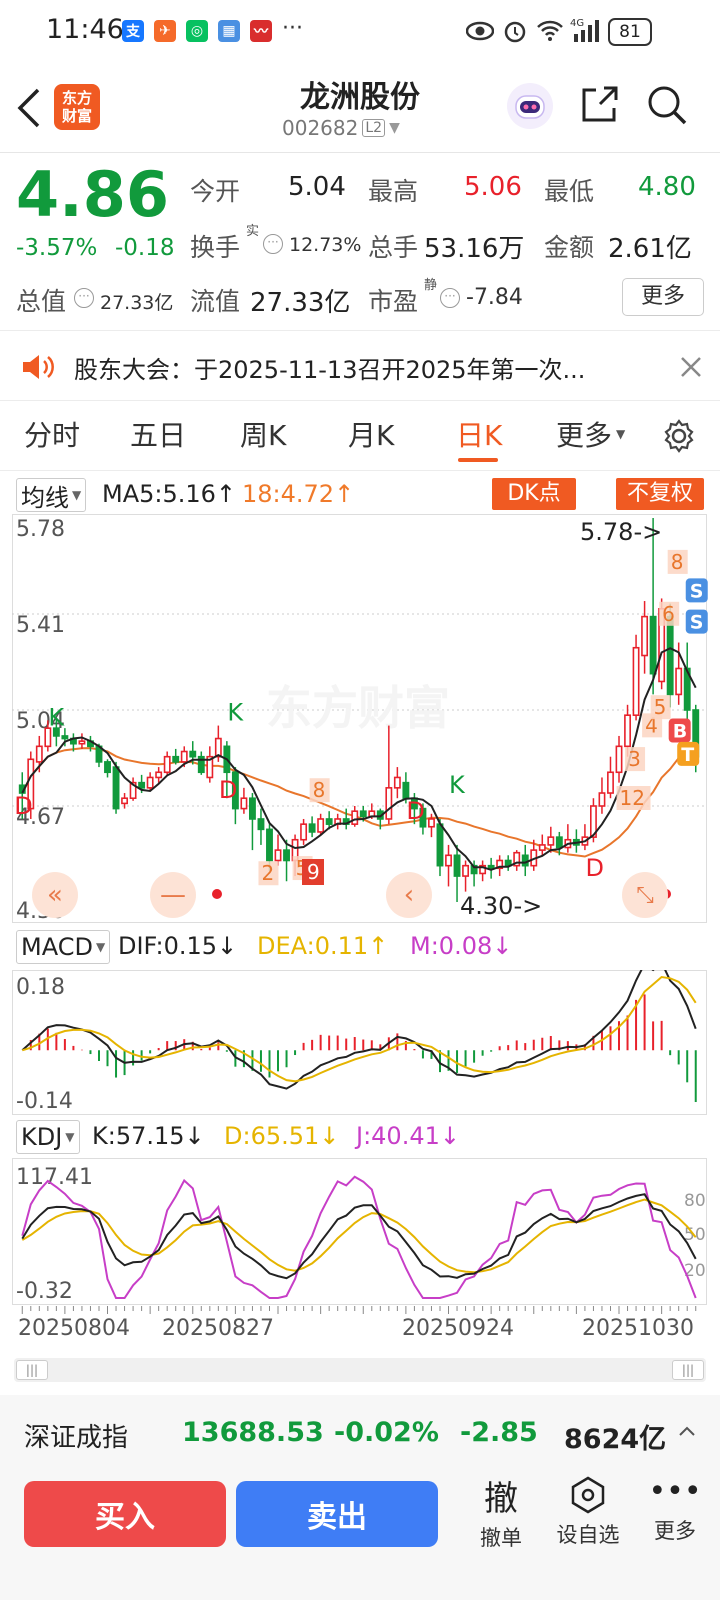  I want to click on macd-y-bottom: -0.14, so click(44, 1101).